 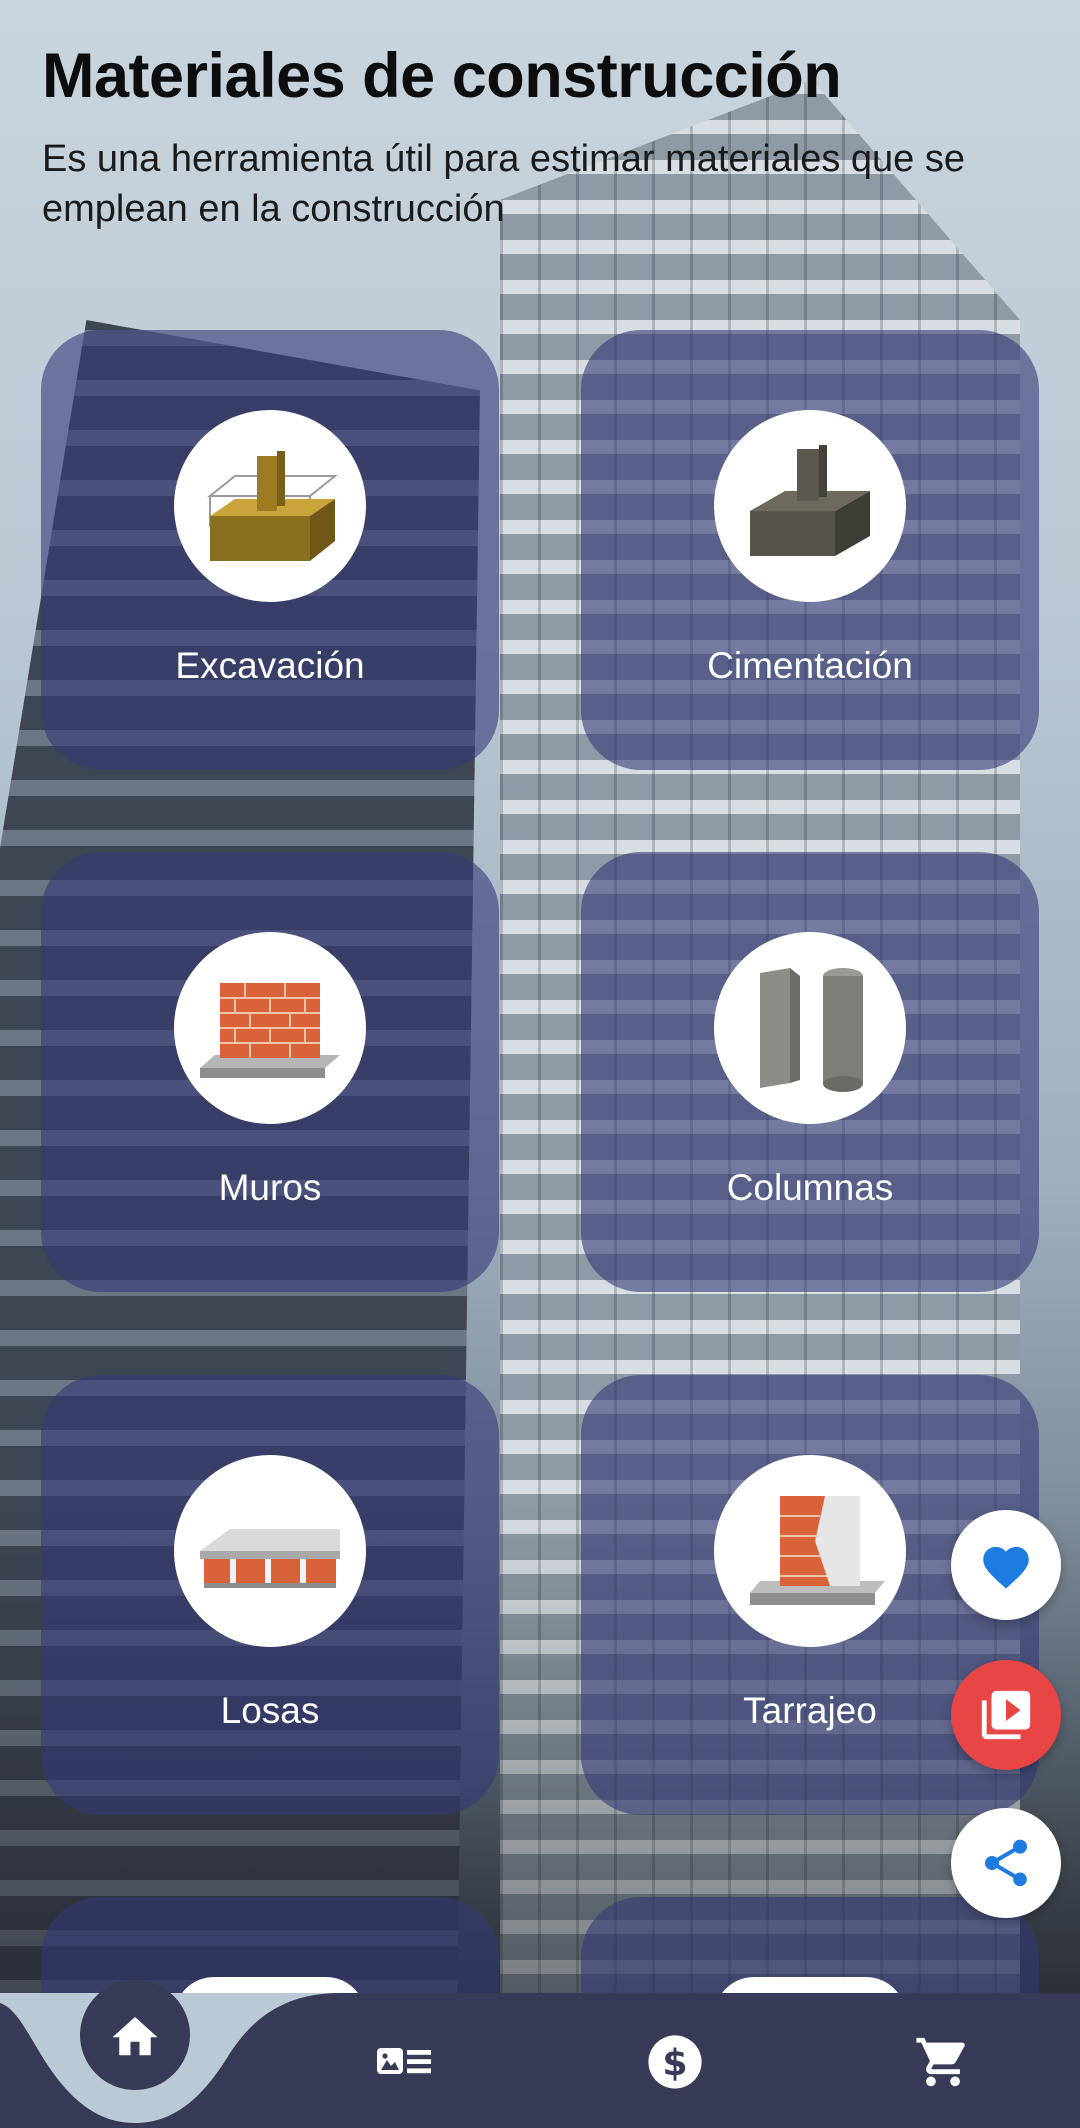 I want to click on share-button, so click(x=1006, y=1863).